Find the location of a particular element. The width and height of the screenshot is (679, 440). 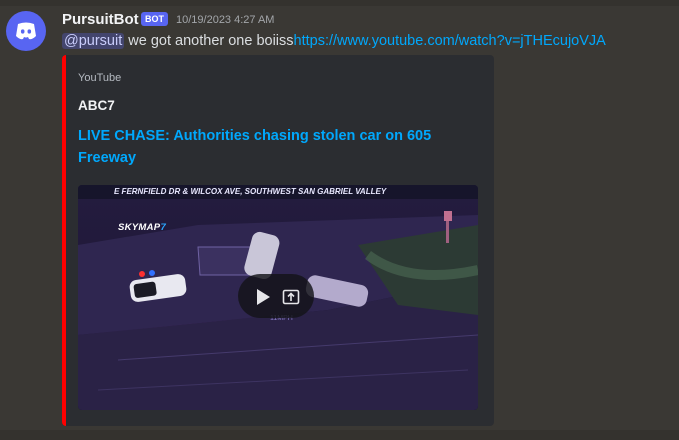

discord-logo-icon is located at coordinates (26, 31).